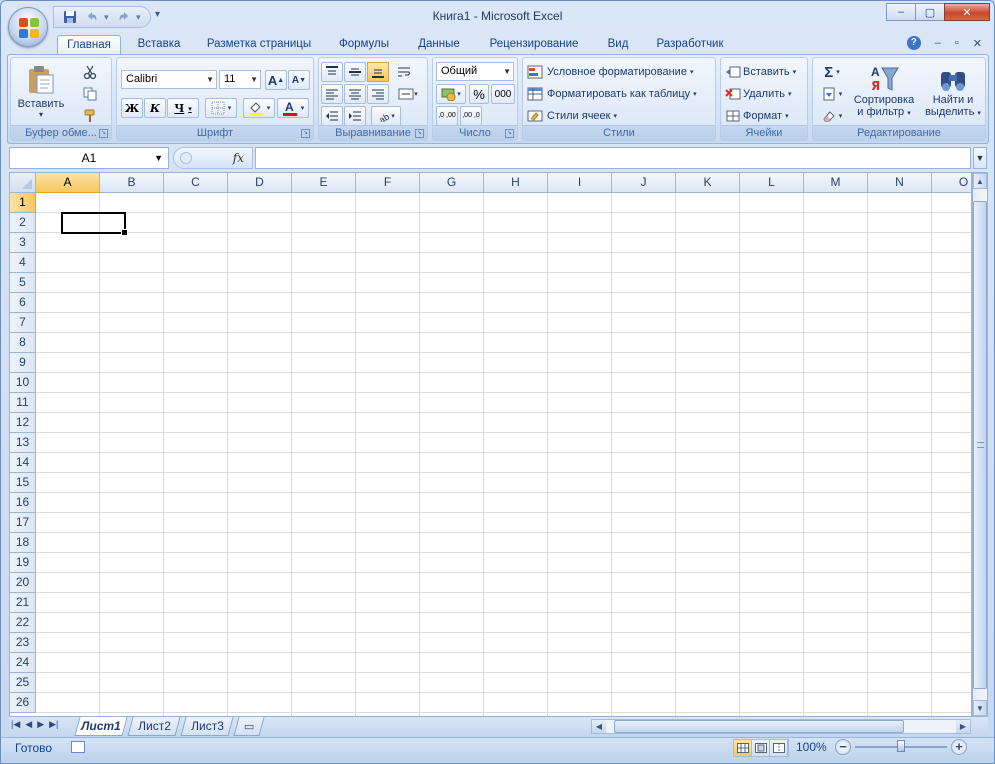  What do you see at coordinates (92, 17) in the screenshot?
I see `undo-icon` at bounding box center [92, 17].